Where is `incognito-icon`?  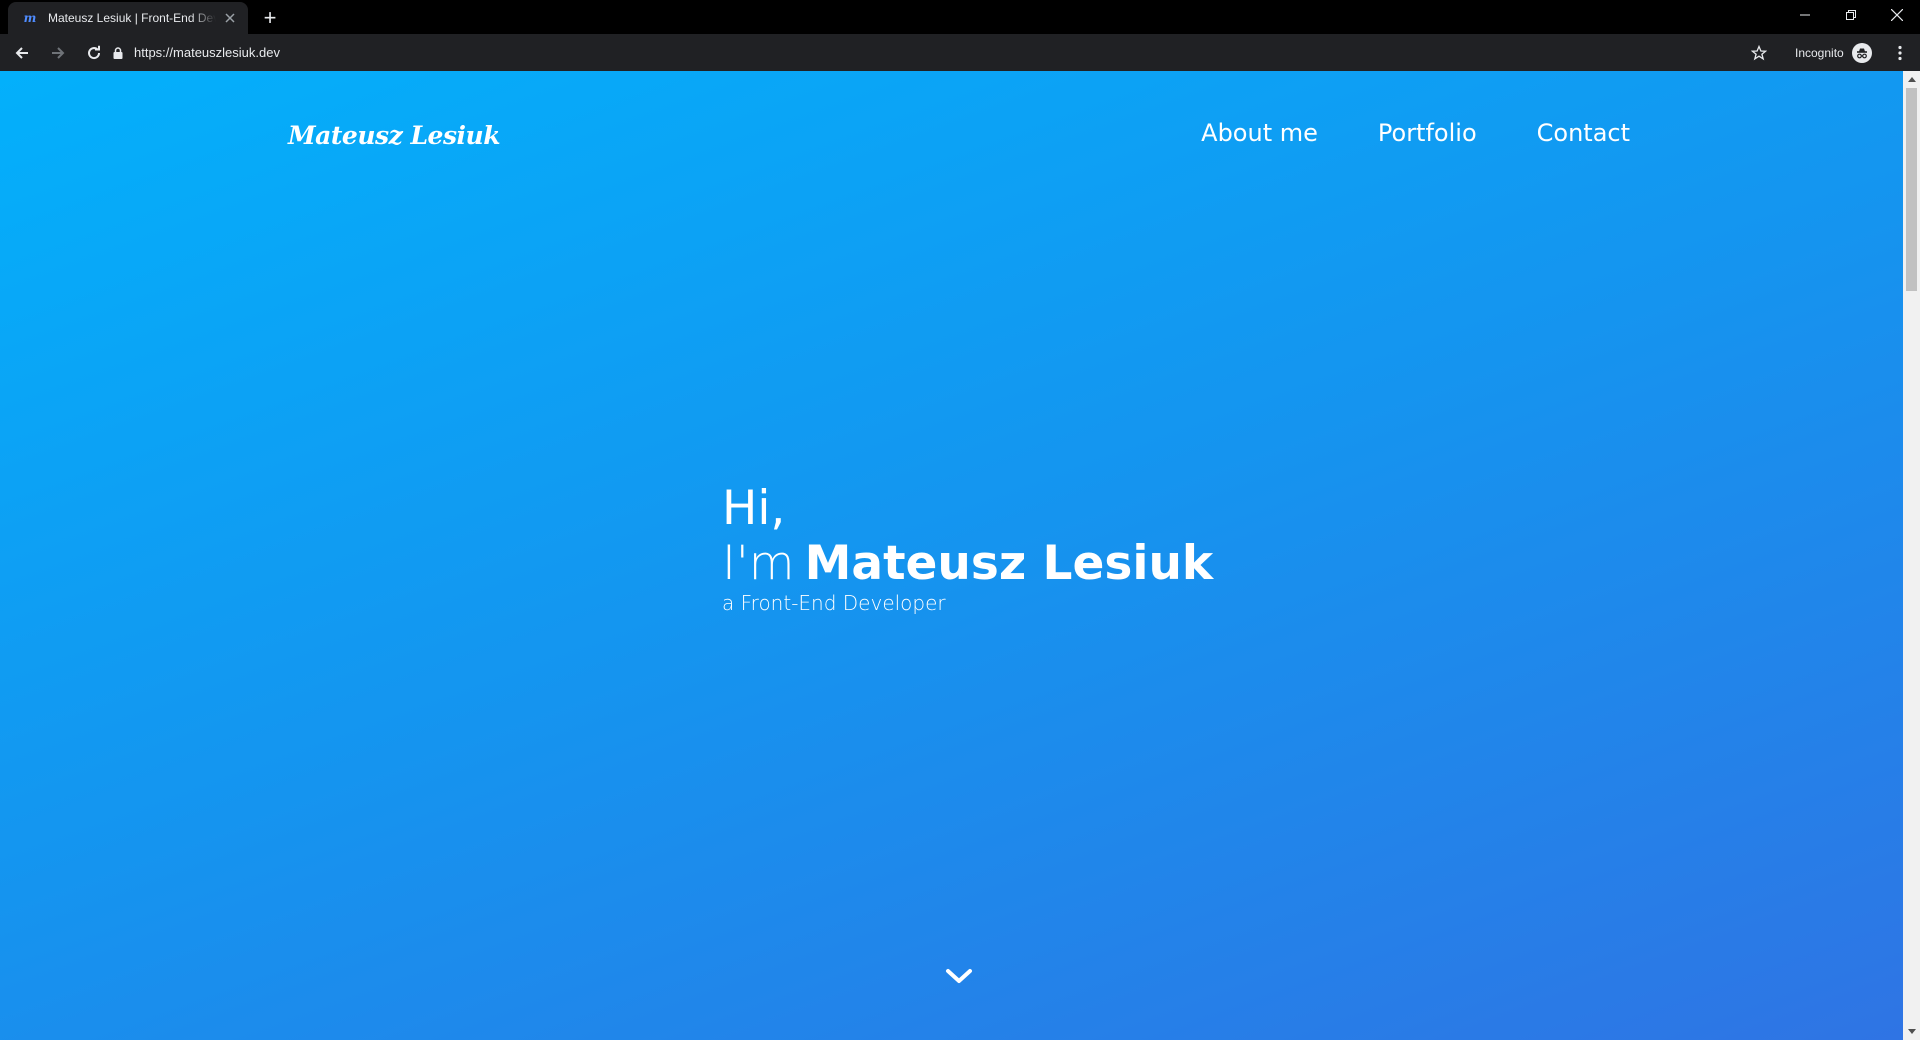 incognito-icon is located at coordinates (1861, 53).